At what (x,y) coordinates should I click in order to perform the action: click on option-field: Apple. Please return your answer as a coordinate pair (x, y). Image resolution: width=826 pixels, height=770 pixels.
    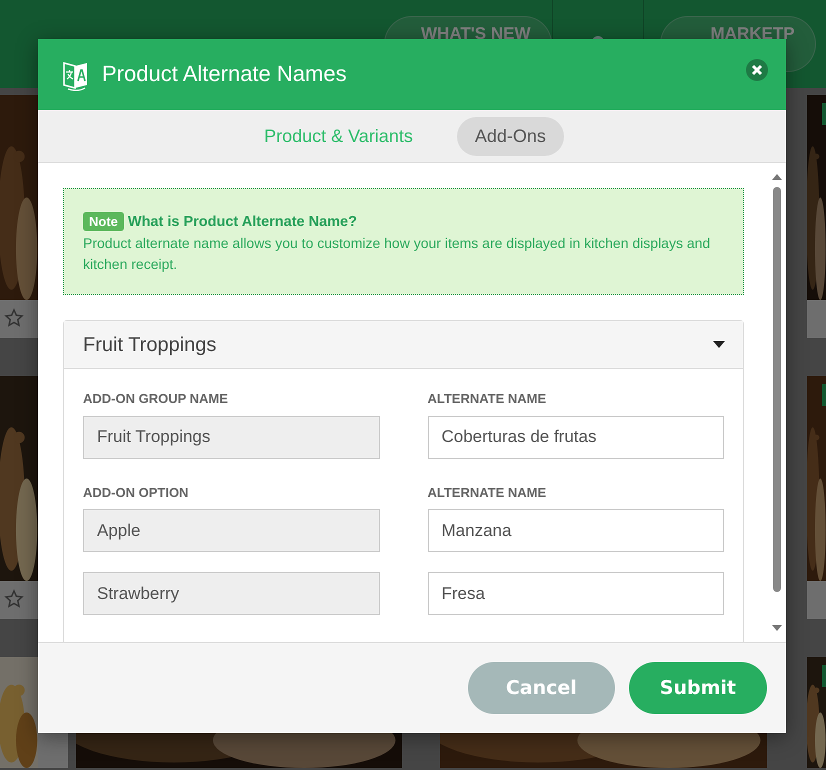
    Looking at the image, I should click on (231, 530).